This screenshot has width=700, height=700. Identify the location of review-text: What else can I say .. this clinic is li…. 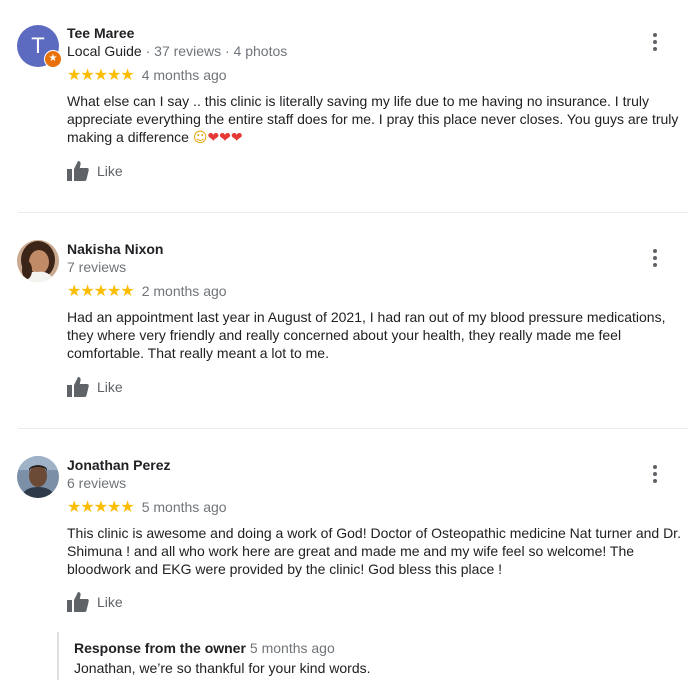
(377, 119).